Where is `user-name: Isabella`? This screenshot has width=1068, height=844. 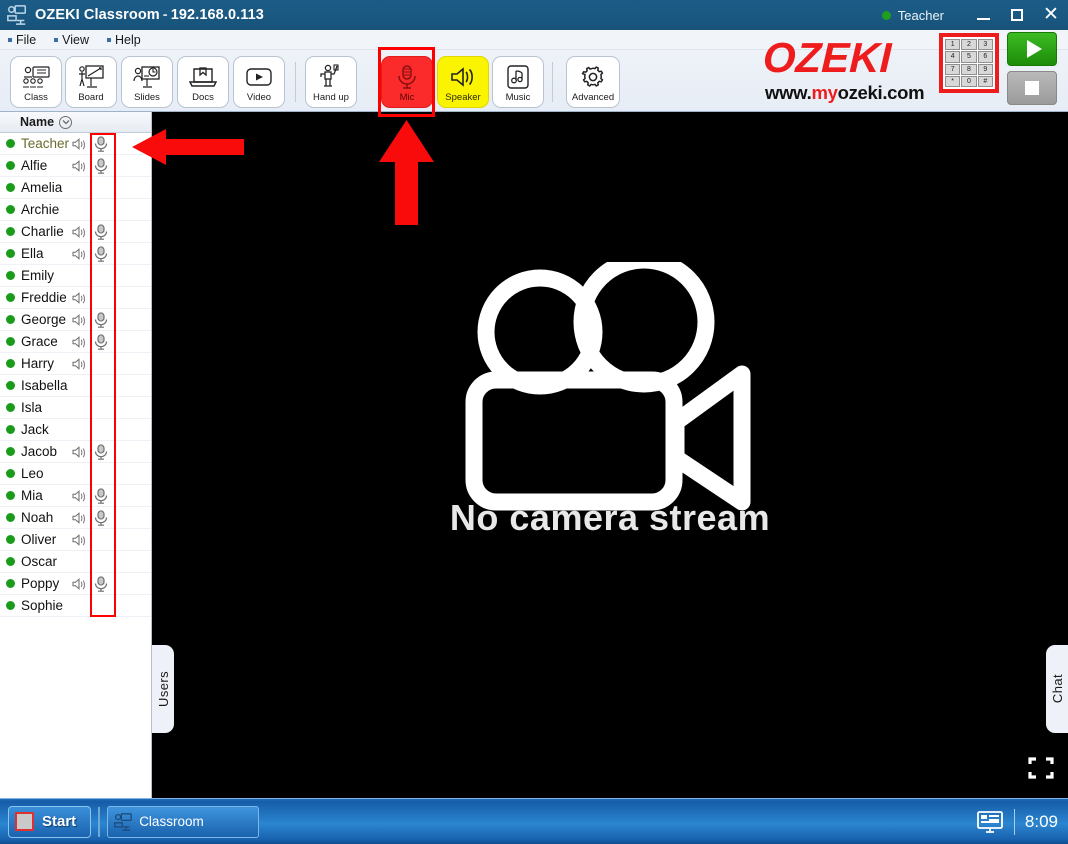
user-name: Isabella is located at coordinates (44, 385).